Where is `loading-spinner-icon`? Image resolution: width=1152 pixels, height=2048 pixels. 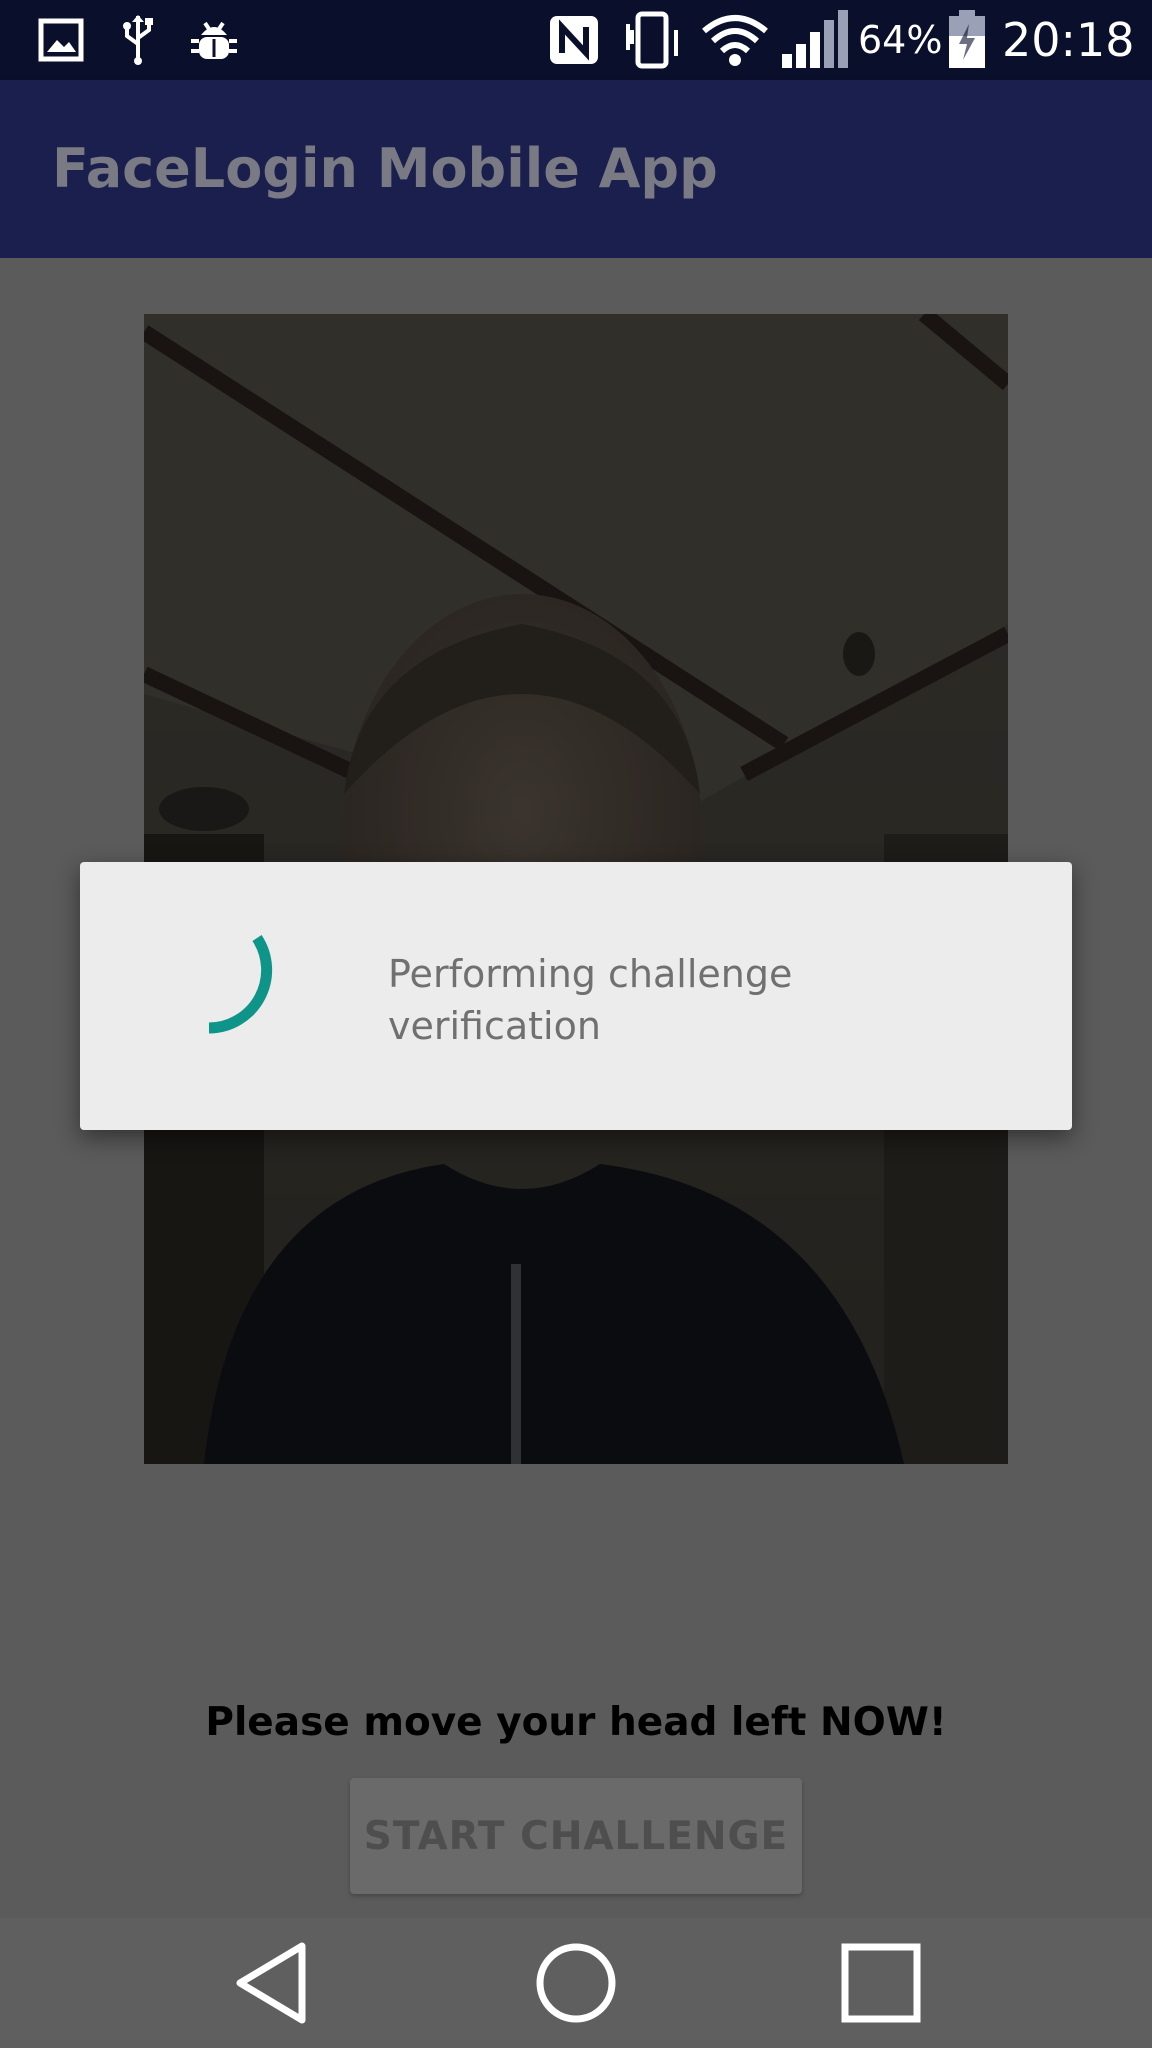
loading-spinner-icon is located at coordinates (240, 984).